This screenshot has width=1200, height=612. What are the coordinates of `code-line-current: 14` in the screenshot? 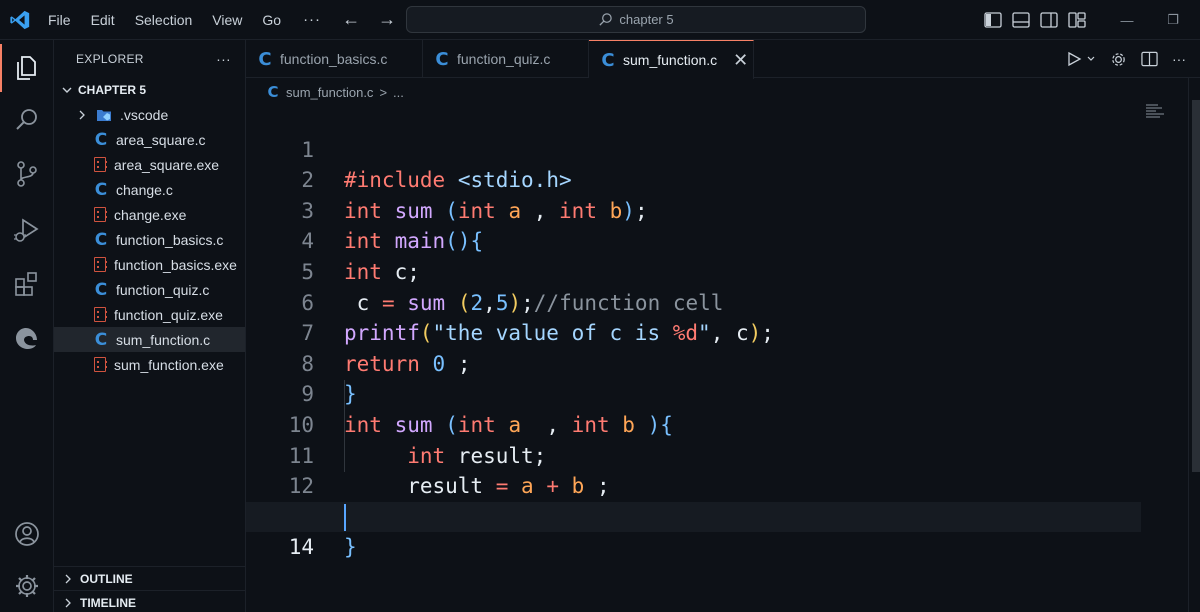 It's located at (693, 530).